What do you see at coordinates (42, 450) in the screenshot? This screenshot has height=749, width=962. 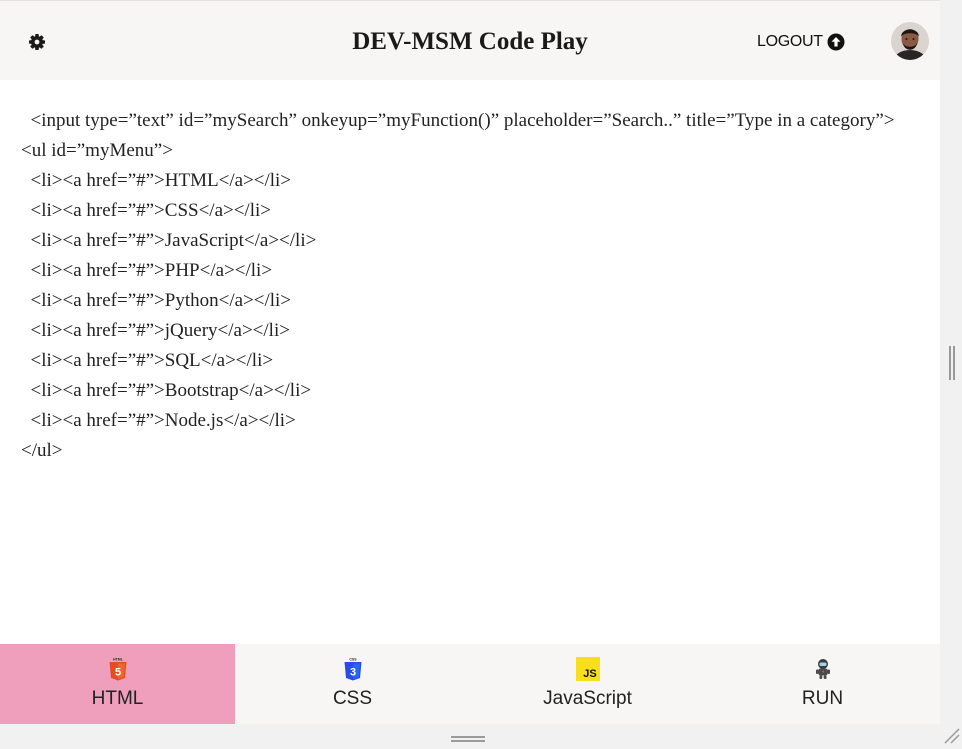 I see `code-line: </ul>` at bounding box center [42, 450].